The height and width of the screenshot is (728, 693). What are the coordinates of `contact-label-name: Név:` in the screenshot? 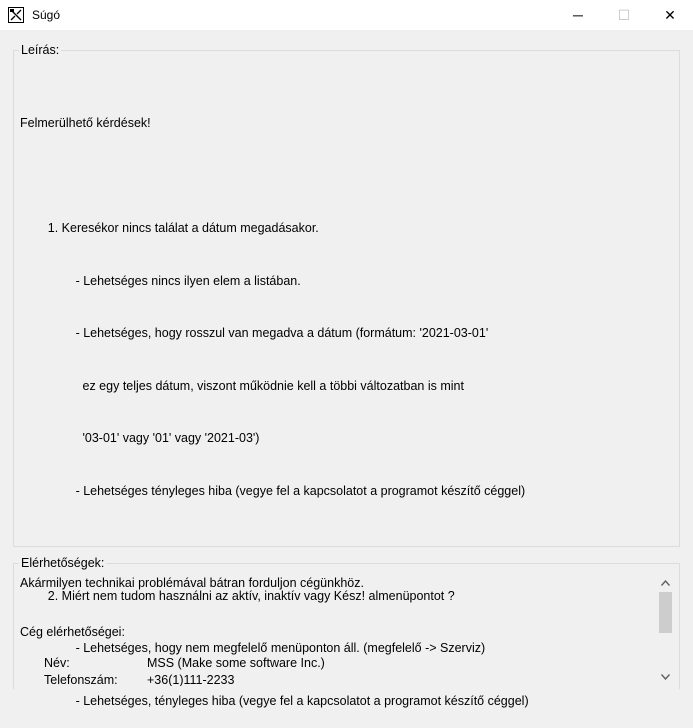 It's located at (57, 663).